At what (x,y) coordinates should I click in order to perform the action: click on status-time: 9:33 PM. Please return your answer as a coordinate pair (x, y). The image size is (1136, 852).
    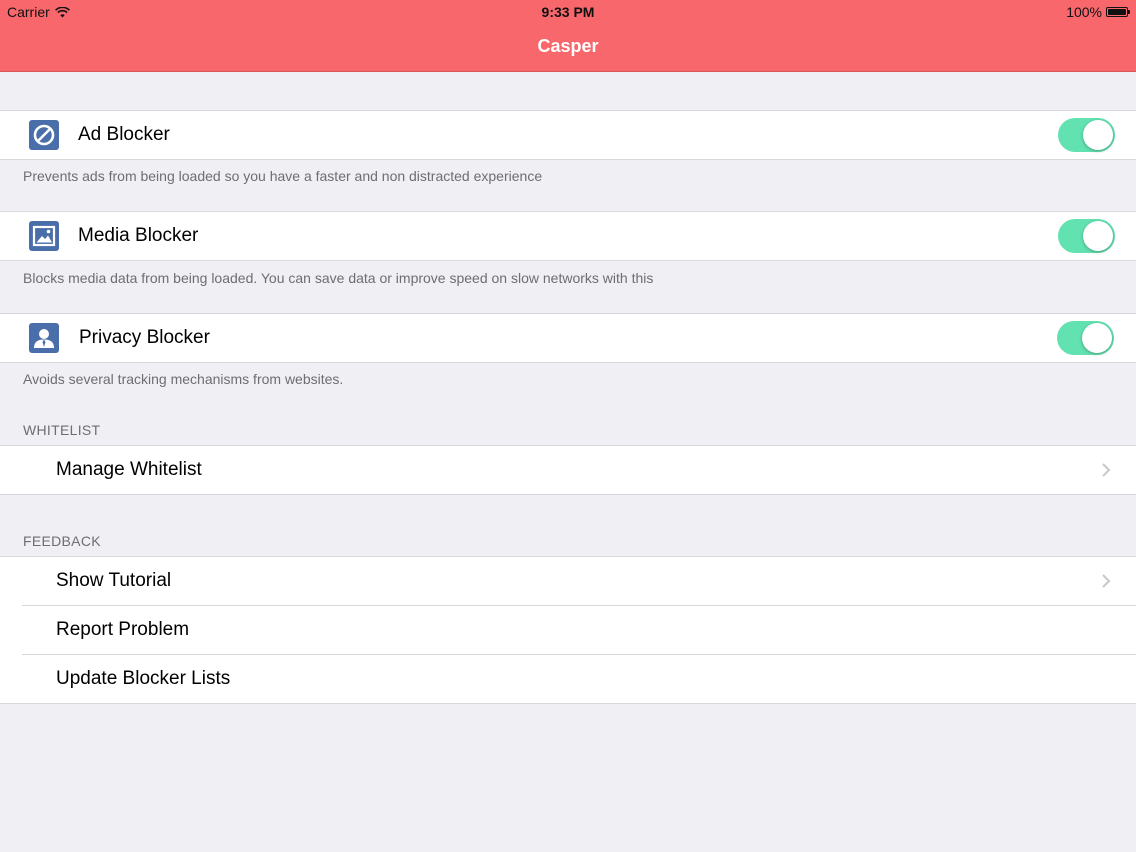
    Looking at the image, I should click on (568, 12).